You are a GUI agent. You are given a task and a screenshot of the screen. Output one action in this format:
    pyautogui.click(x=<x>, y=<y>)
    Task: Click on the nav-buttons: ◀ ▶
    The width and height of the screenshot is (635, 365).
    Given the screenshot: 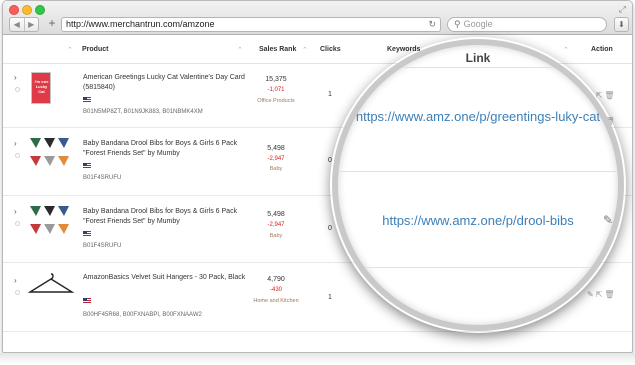 What is the action you would take?
    pyautogui.click(x=24, y=24)
    